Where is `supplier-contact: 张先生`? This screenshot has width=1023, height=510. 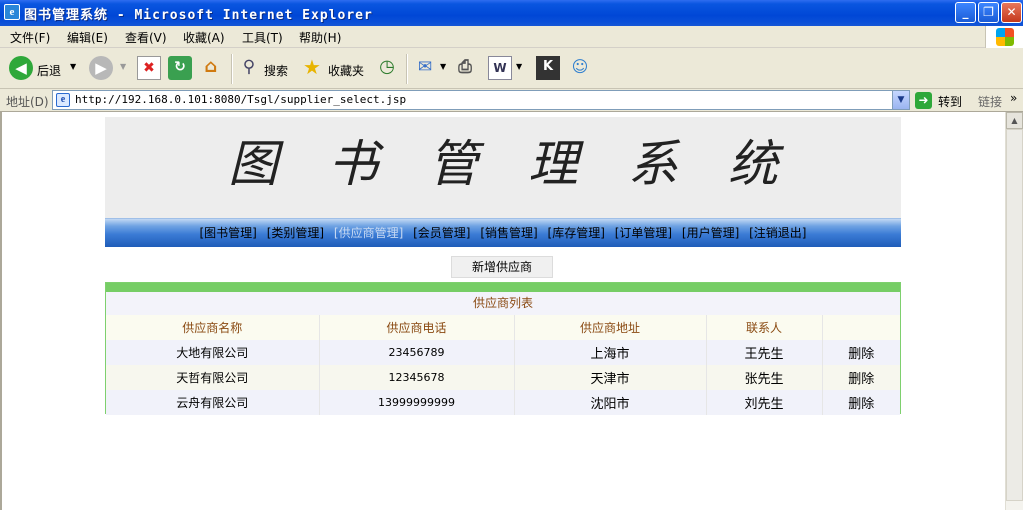
supplier-contact: 张先生 is located at coordinates (764, 377).